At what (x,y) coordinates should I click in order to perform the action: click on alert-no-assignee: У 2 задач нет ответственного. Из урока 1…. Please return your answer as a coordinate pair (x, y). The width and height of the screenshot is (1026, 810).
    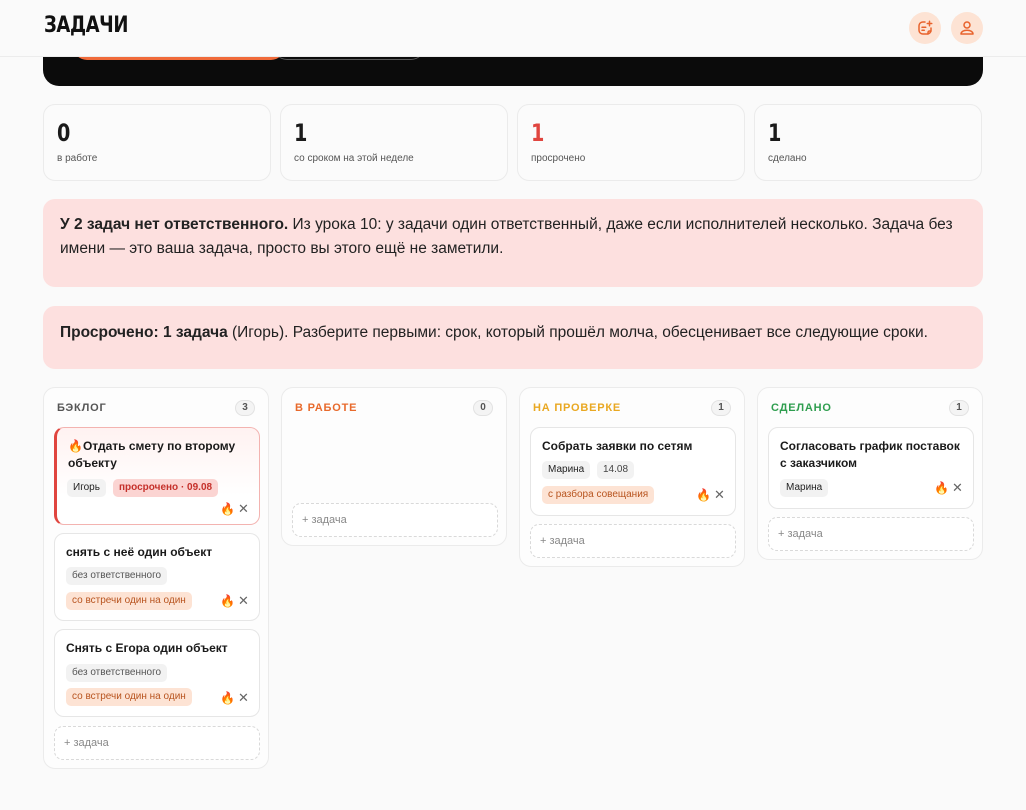
    Looking at the image, I should click on (513, 243).